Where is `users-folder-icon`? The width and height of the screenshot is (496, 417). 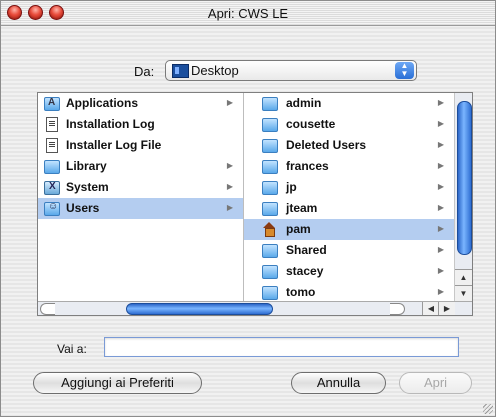 users-folder-icon is located at coordinates (52, 208).